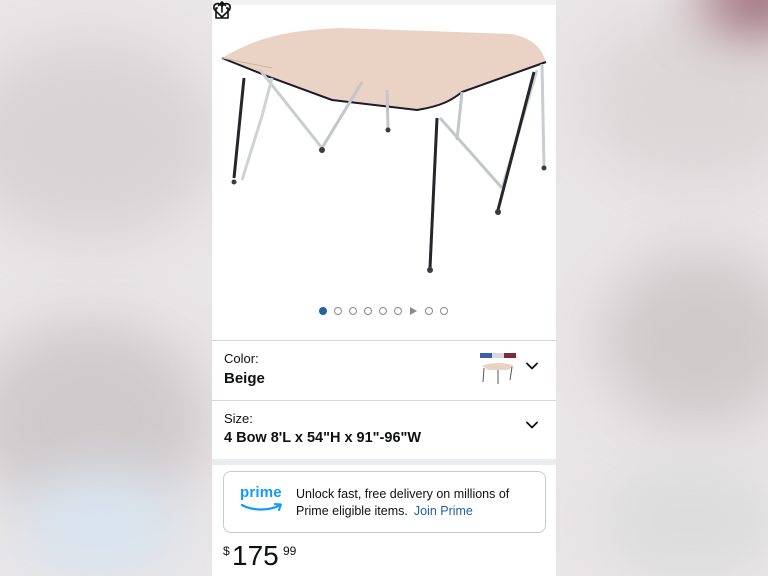 The width and height of the screenshot is (768, 576). Describe the element at coordinates (255, 555) in the screenshot. I see `price-whole: 175` at that location.